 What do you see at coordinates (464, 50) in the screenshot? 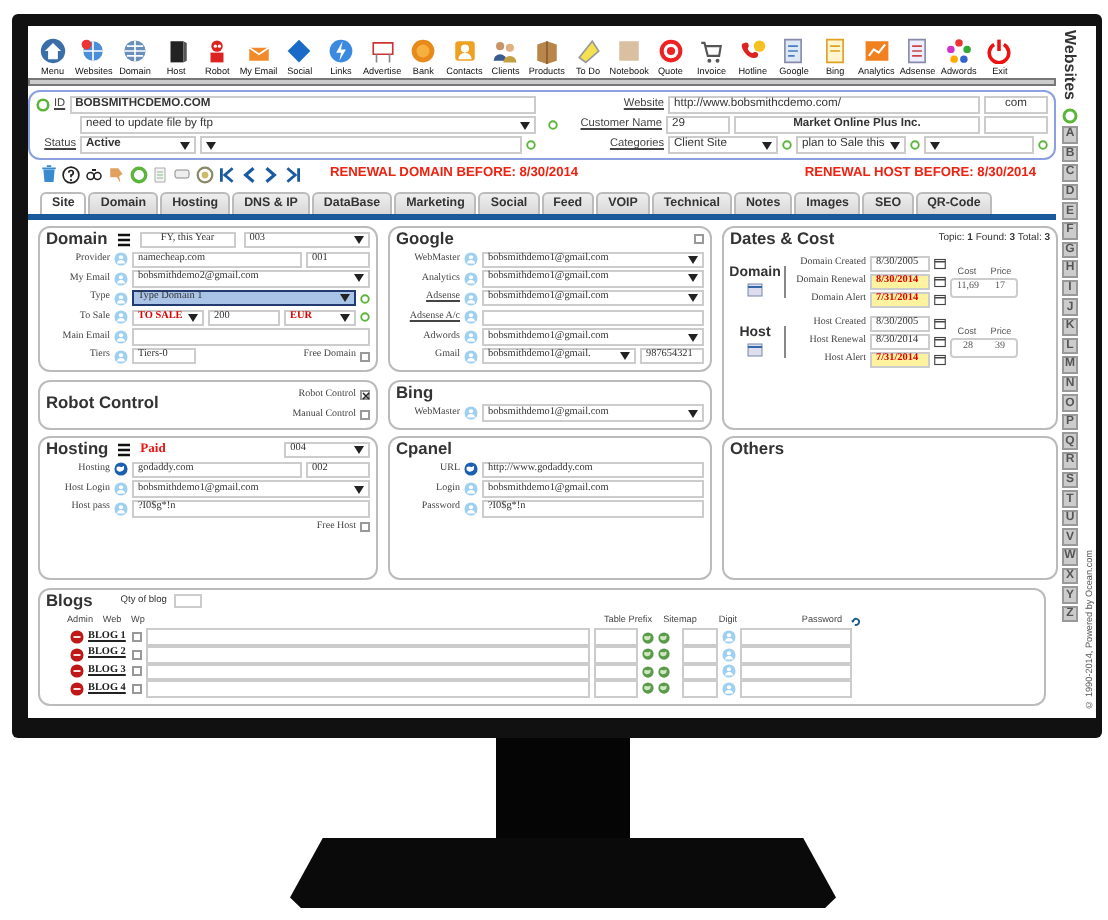
I see `contact-card-icon` at bounding box center [464, 50].